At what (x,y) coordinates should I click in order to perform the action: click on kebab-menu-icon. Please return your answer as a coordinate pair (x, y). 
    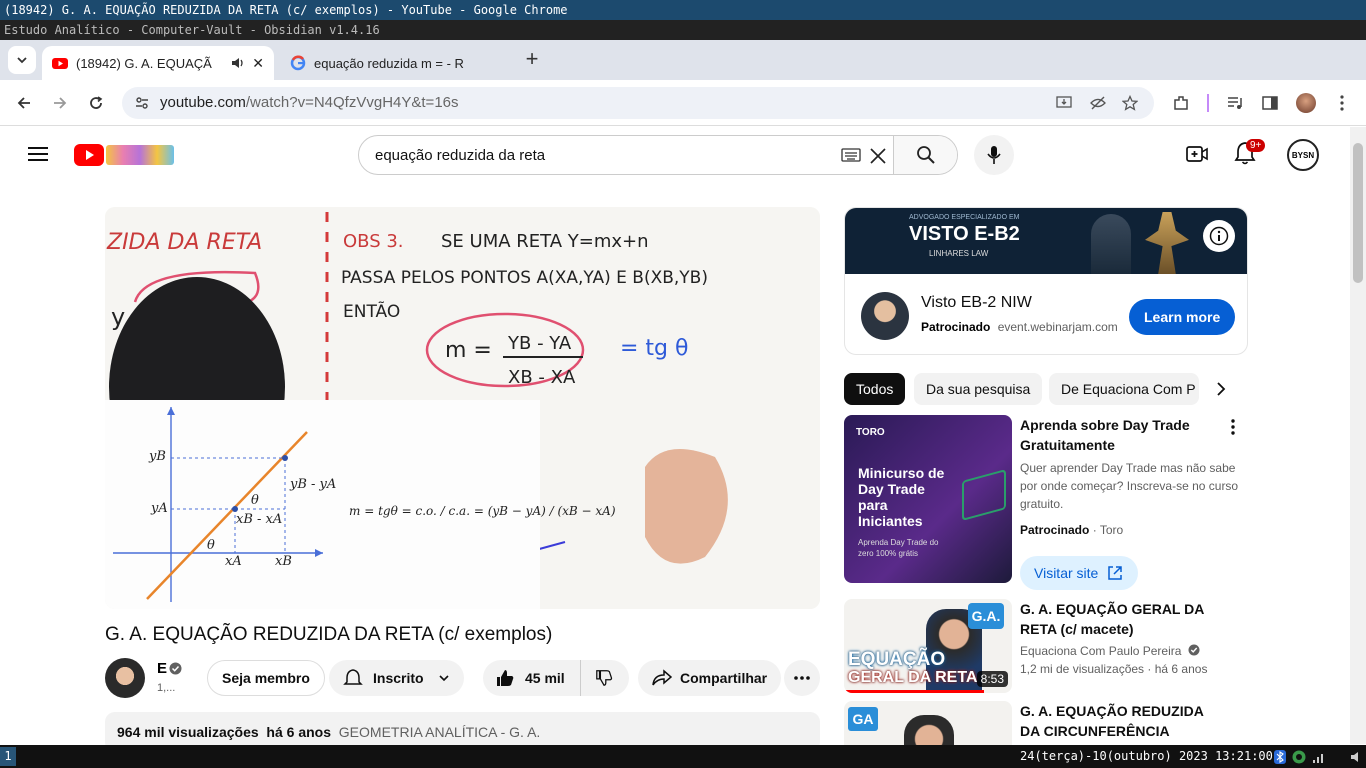
    Looking at the image, I should click on (1342, 103).